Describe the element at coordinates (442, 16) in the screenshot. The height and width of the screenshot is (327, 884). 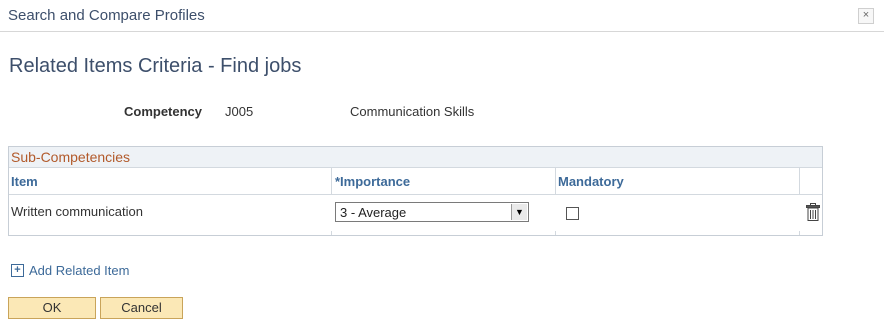
I see `modal-titlebar: Search and Compare Profiles ×` at that location.